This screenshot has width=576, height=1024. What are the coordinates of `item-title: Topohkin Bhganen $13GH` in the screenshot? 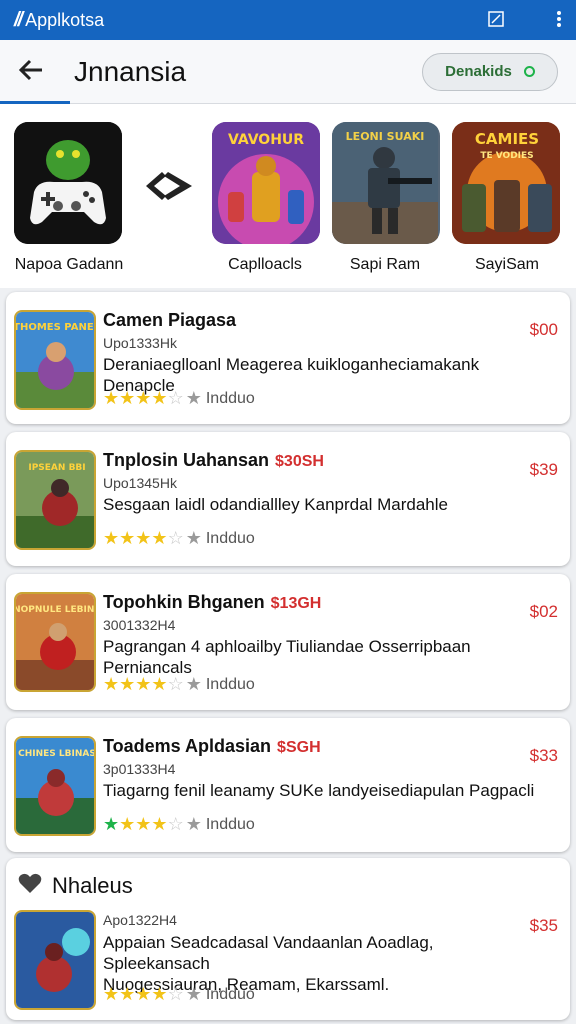 It's located at (212, 602).